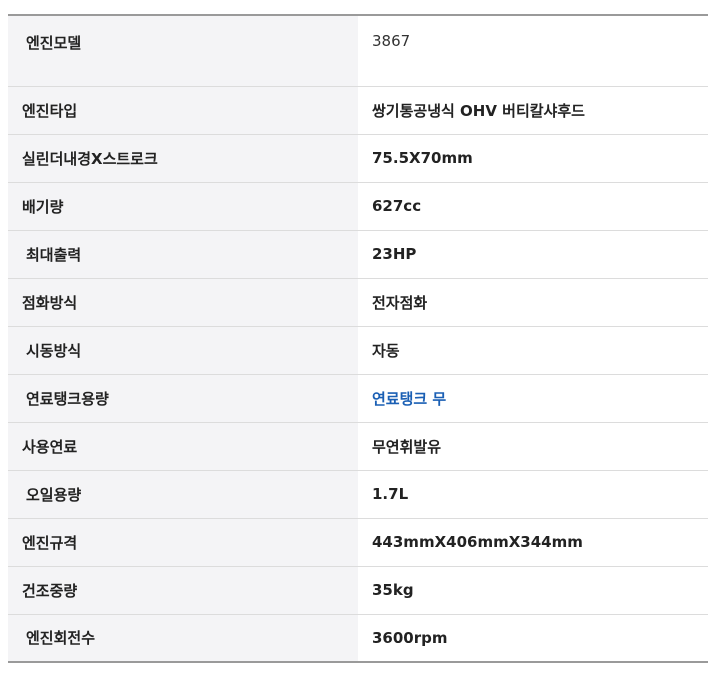 The width and height of the screenshot is (715, 680). I want to click on spec-row-fuel: 사용연료 무연휘발유, so click(358, 446).